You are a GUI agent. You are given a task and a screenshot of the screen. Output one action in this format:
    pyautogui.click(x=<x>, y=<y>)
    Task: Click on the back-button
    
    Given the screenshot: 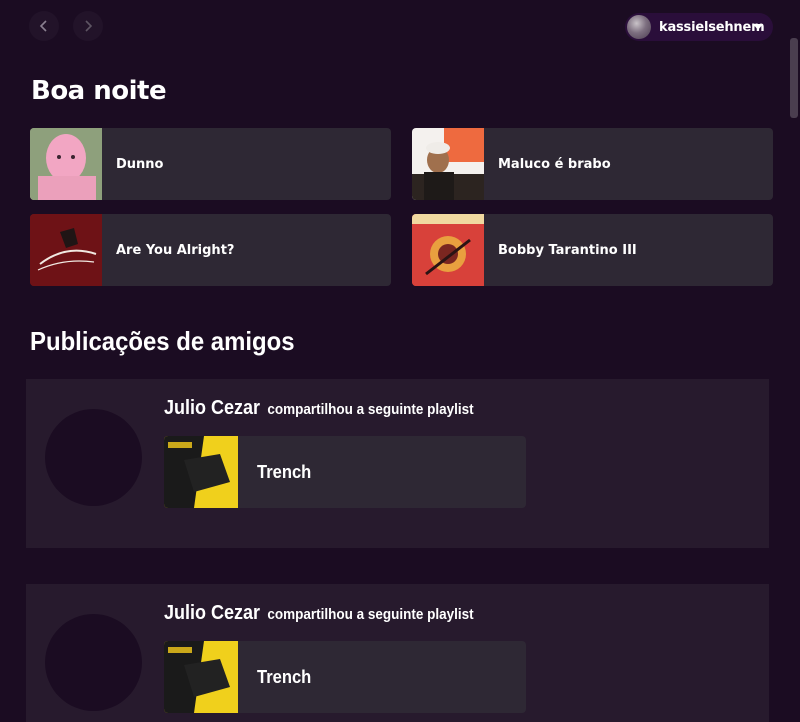 What is the action you would take?
    pyautogui.click(x=44, y=26)
    